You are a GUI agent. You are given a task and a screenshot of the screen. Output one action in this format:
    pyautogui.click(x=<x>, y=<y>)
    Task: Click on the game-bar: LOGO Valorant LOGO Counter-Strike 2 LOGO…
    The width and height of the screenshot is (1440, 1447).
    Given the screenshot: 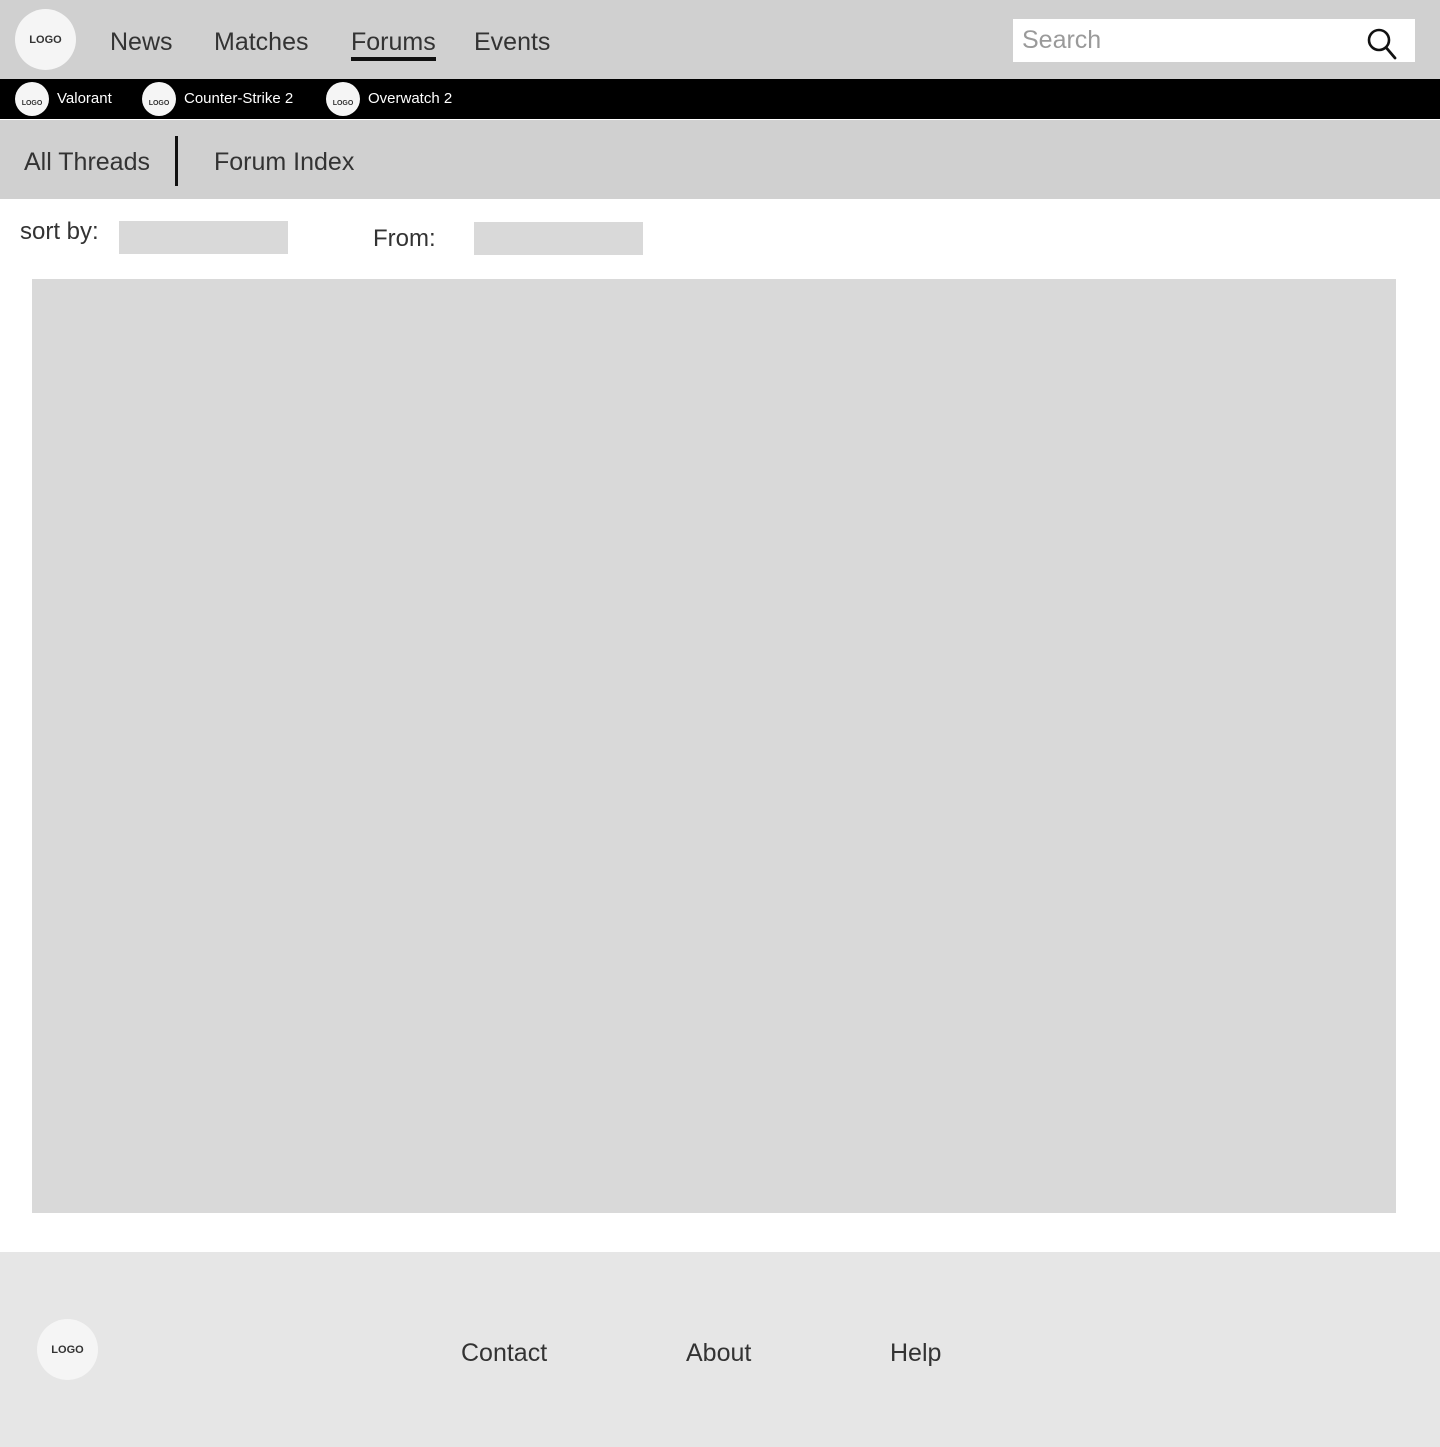 What is the action you would take?
    pyautogui.click(x=720, y=99)
    